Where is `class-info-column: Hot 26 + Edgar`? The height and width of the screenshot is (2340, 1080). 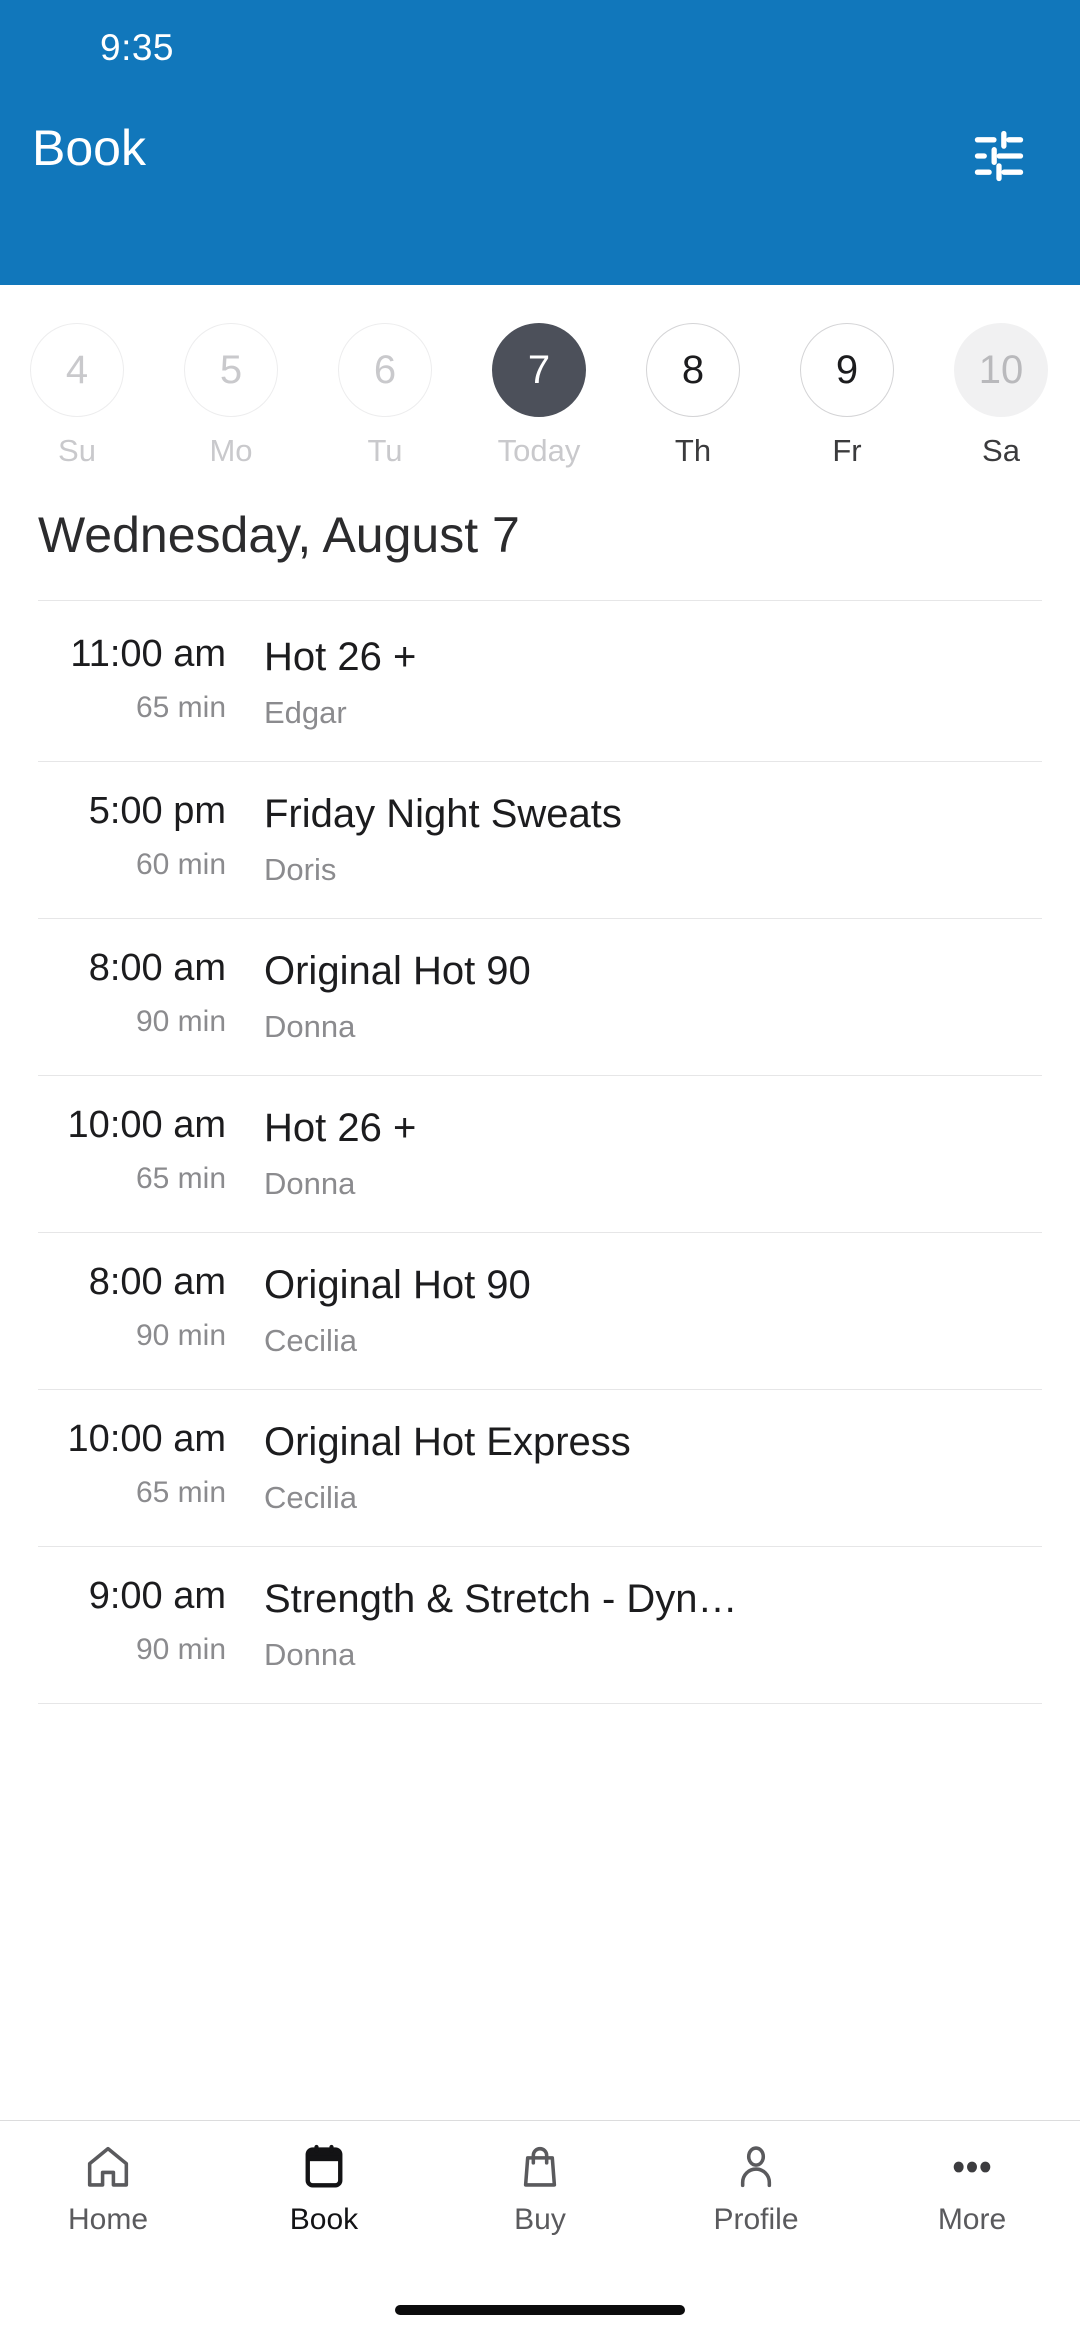 class-info-column: Hot 26 + Edgar is located at coordinates (634, 683).